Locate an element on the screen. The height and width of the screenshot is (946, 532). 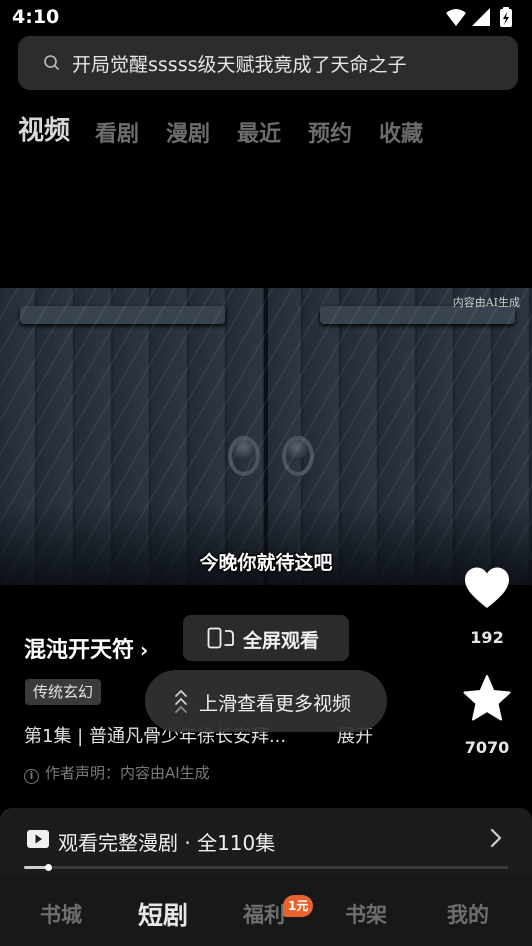
fullscreen-button: 全屏观看 is located at coordinates (266, 638).